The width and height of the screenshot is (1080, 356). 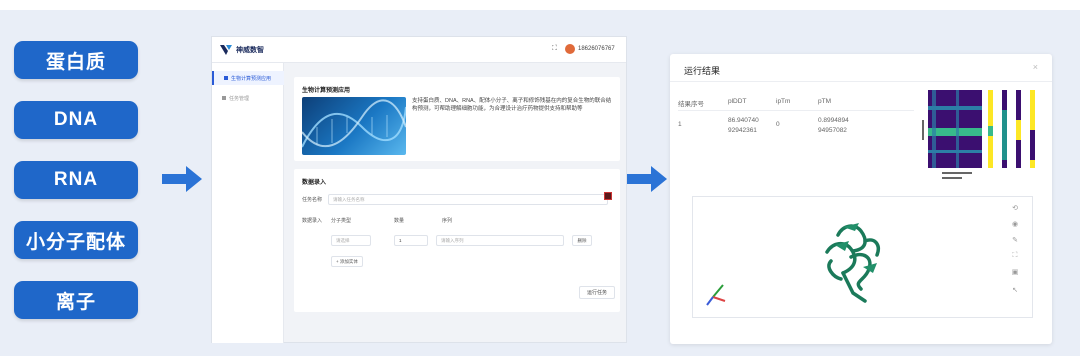 I want to click on plddt-value-line2: 92942361, so click(x=742, y=130).